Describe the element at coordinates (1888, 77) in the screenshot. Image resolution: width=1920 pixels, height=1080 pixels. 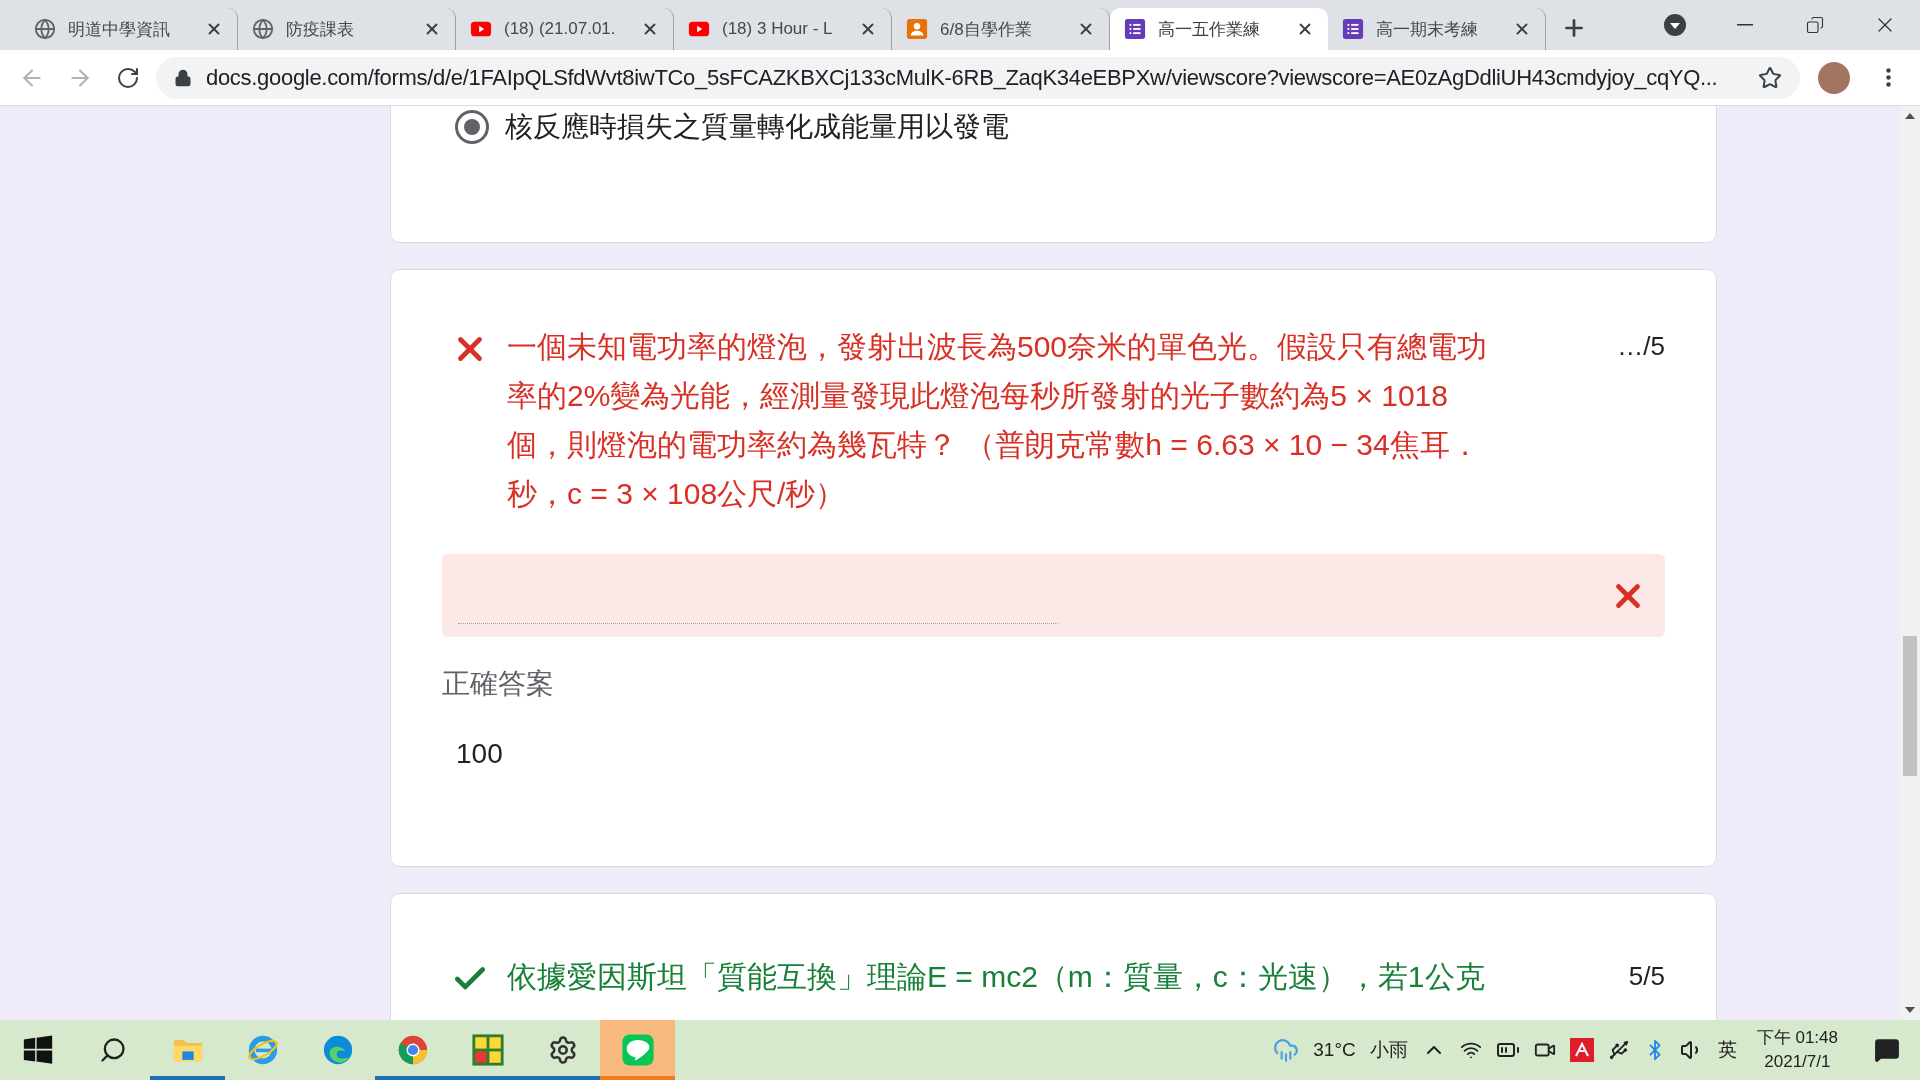
I see `more-icon` at that location.